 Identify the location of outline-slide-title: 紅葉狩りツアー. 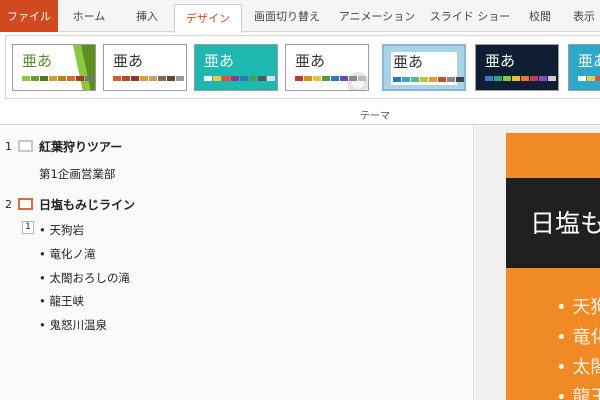
(80, 146).